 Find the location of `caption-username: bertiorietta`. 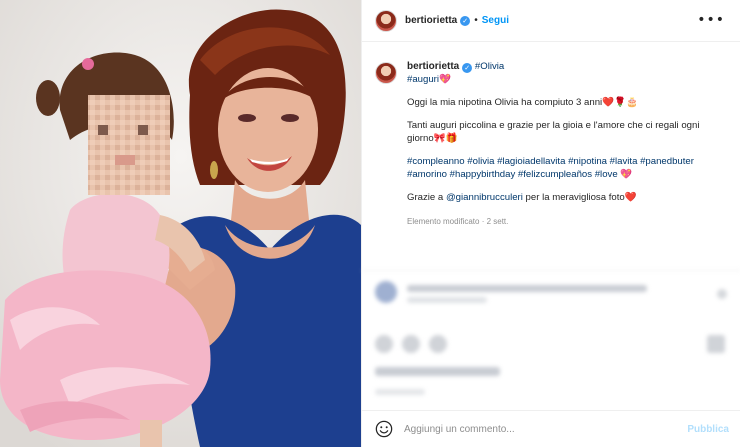

caption-username: bertiorietta is located at coordinates (433, 66).